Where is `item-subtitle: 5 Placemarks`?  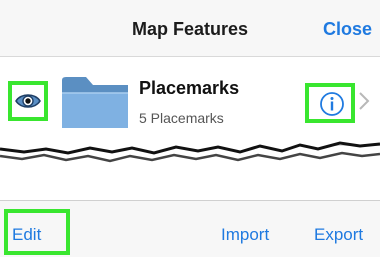 item-subtitle: 5 Placemarks is located at coordinates (181, 118).